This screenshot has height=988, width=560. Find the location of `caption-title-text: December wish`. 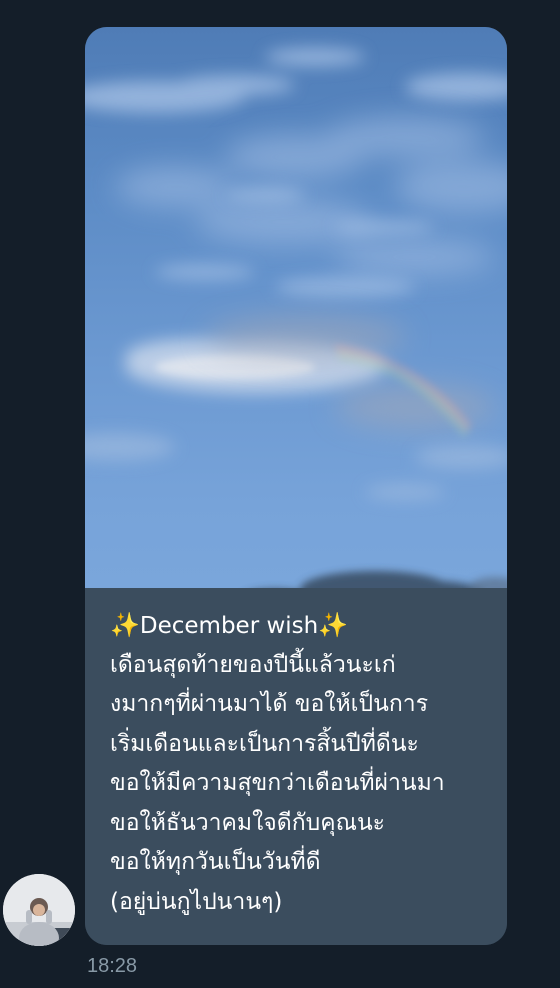

caption-title-text: December wish is located at coordinates (229, 626).